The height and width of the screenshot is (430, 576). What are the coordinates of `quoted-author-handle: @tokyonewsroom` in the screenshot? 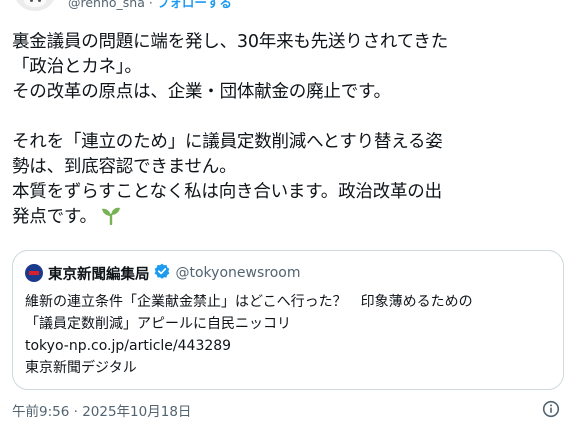 It's located at (238, 273).